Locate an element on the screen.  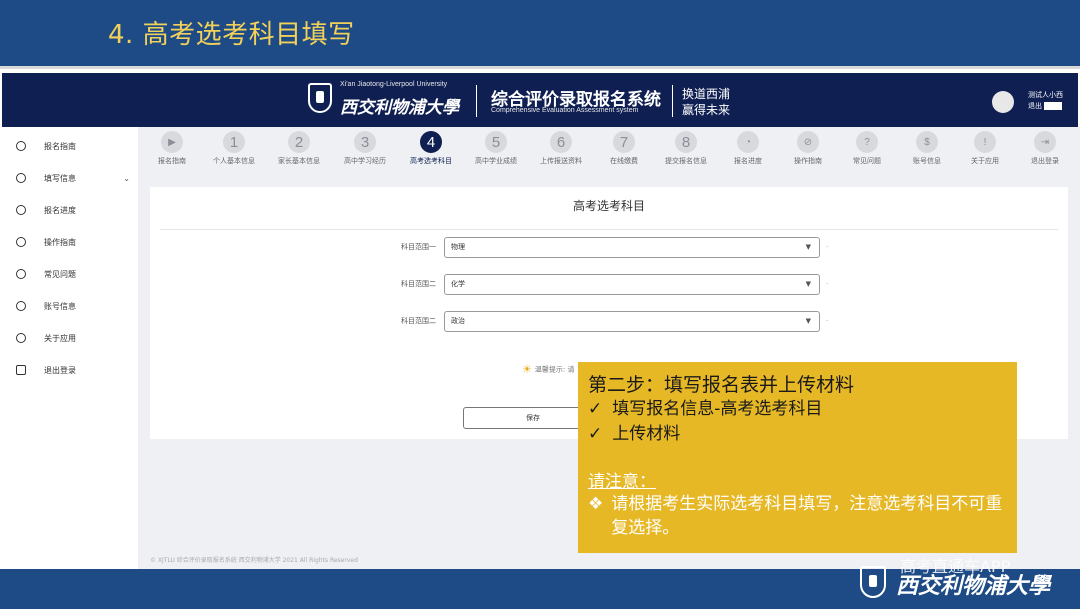
question-icon is located at coordinates (21, 274).